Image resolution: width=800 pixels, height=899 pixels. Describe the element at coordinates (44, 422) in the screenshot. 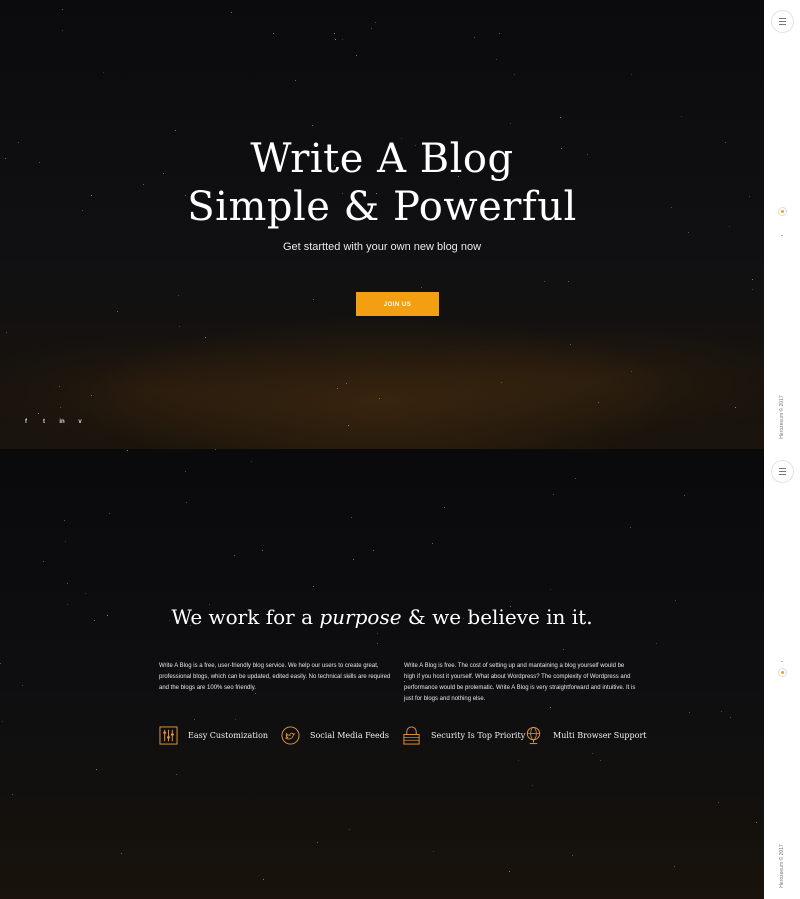

I see `twitter-icon: t` at that location.